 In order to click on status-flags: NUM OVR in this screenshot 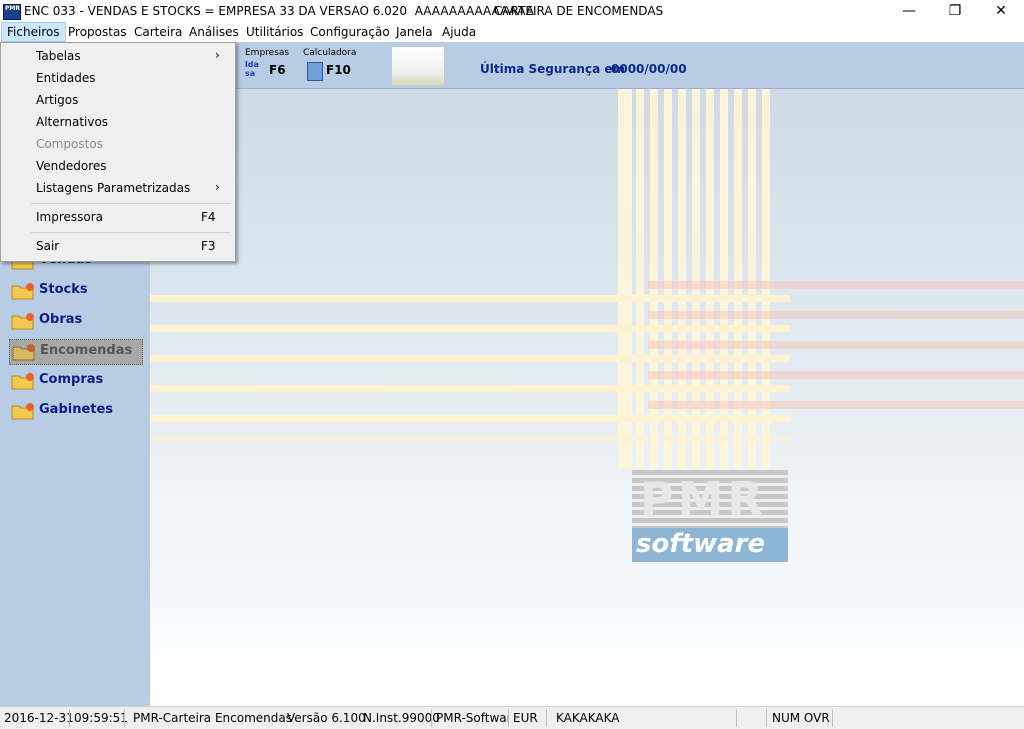, I will do `click(801, 718)`.